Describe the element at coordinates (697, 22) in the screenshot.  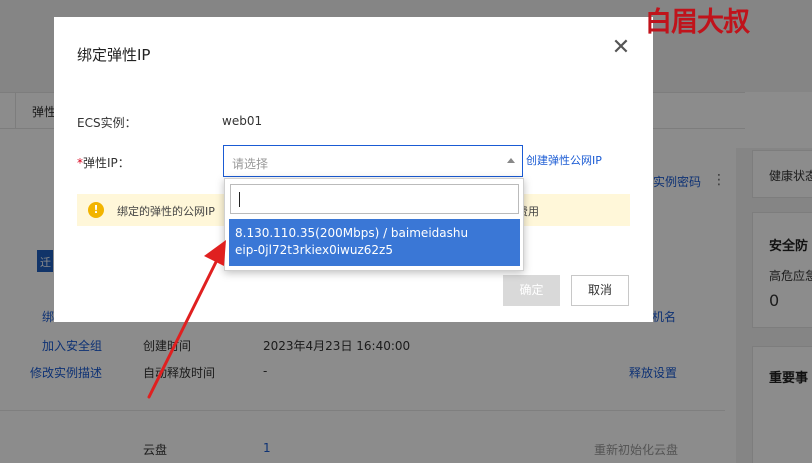
I see `watermark-logo: 白眉大叔` at that location.